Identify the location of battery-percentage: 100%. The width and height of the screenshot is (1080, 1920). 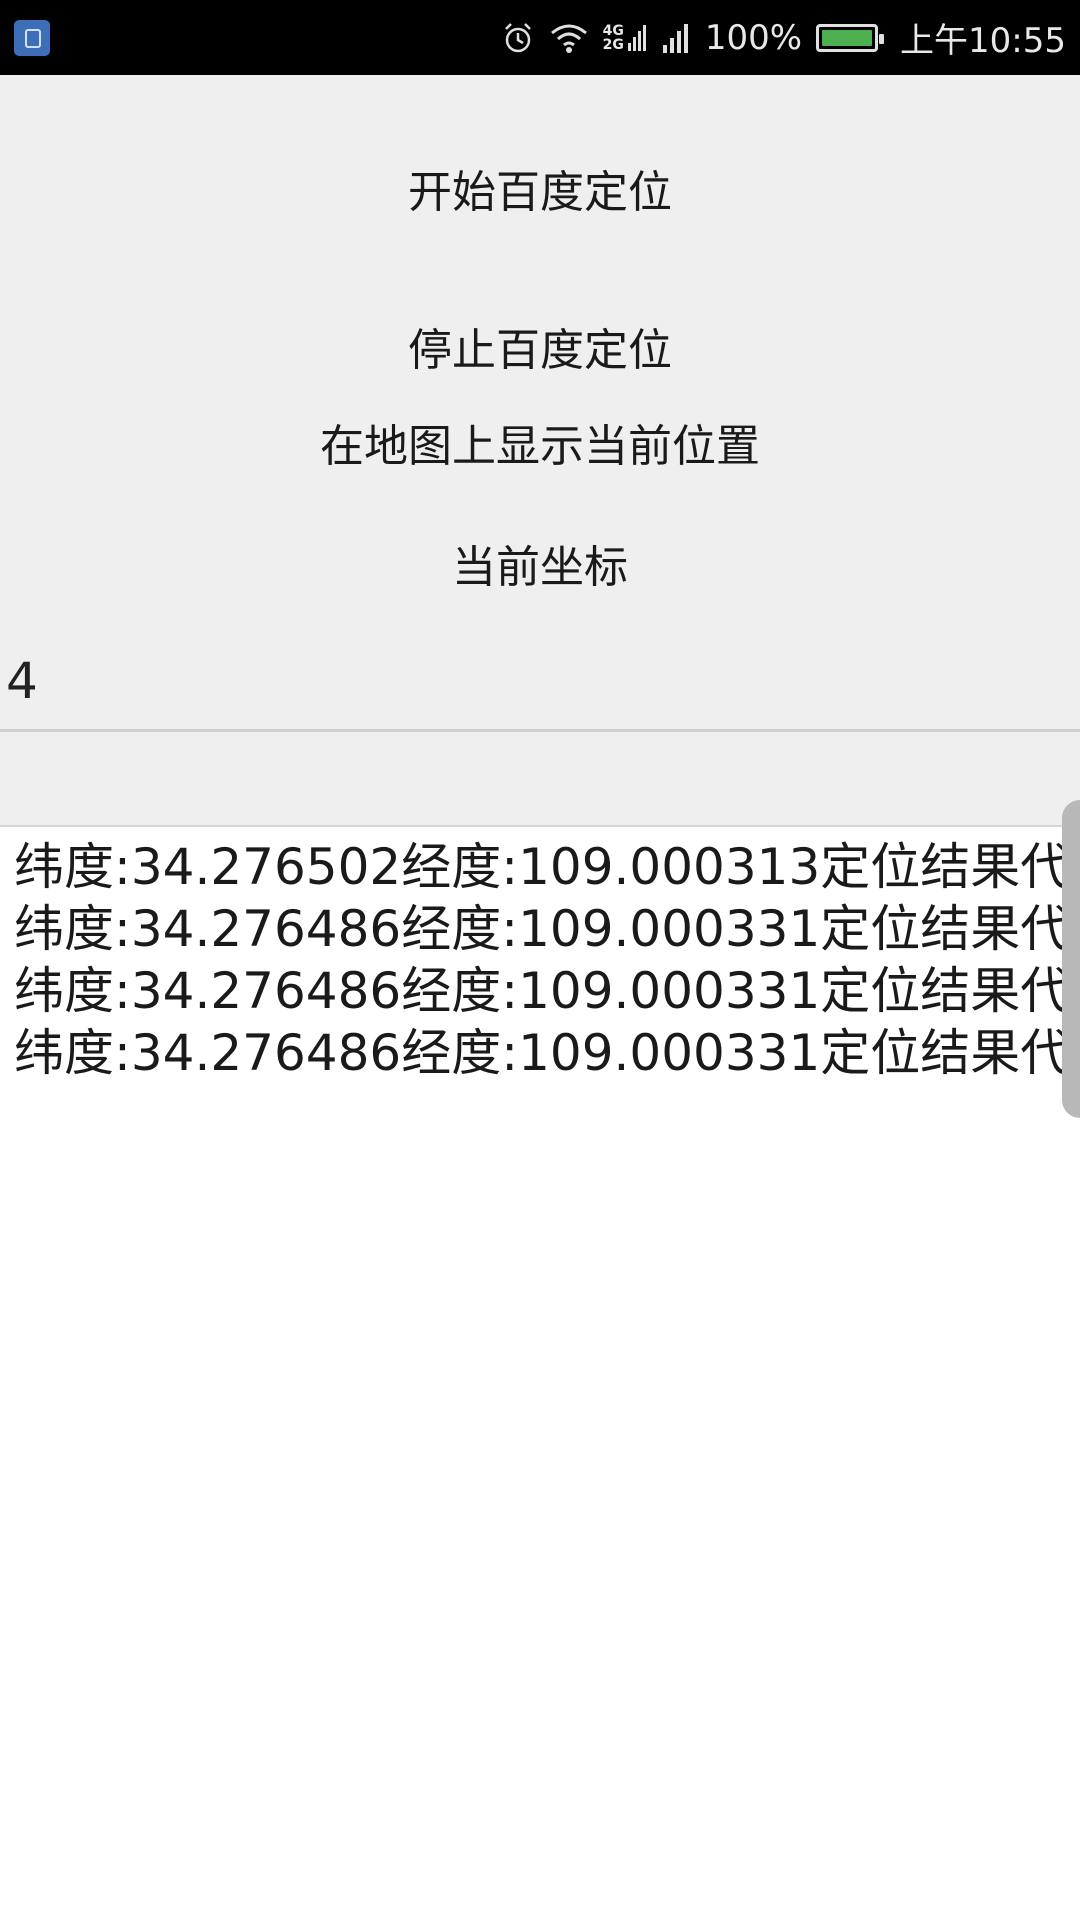
(753, 37).